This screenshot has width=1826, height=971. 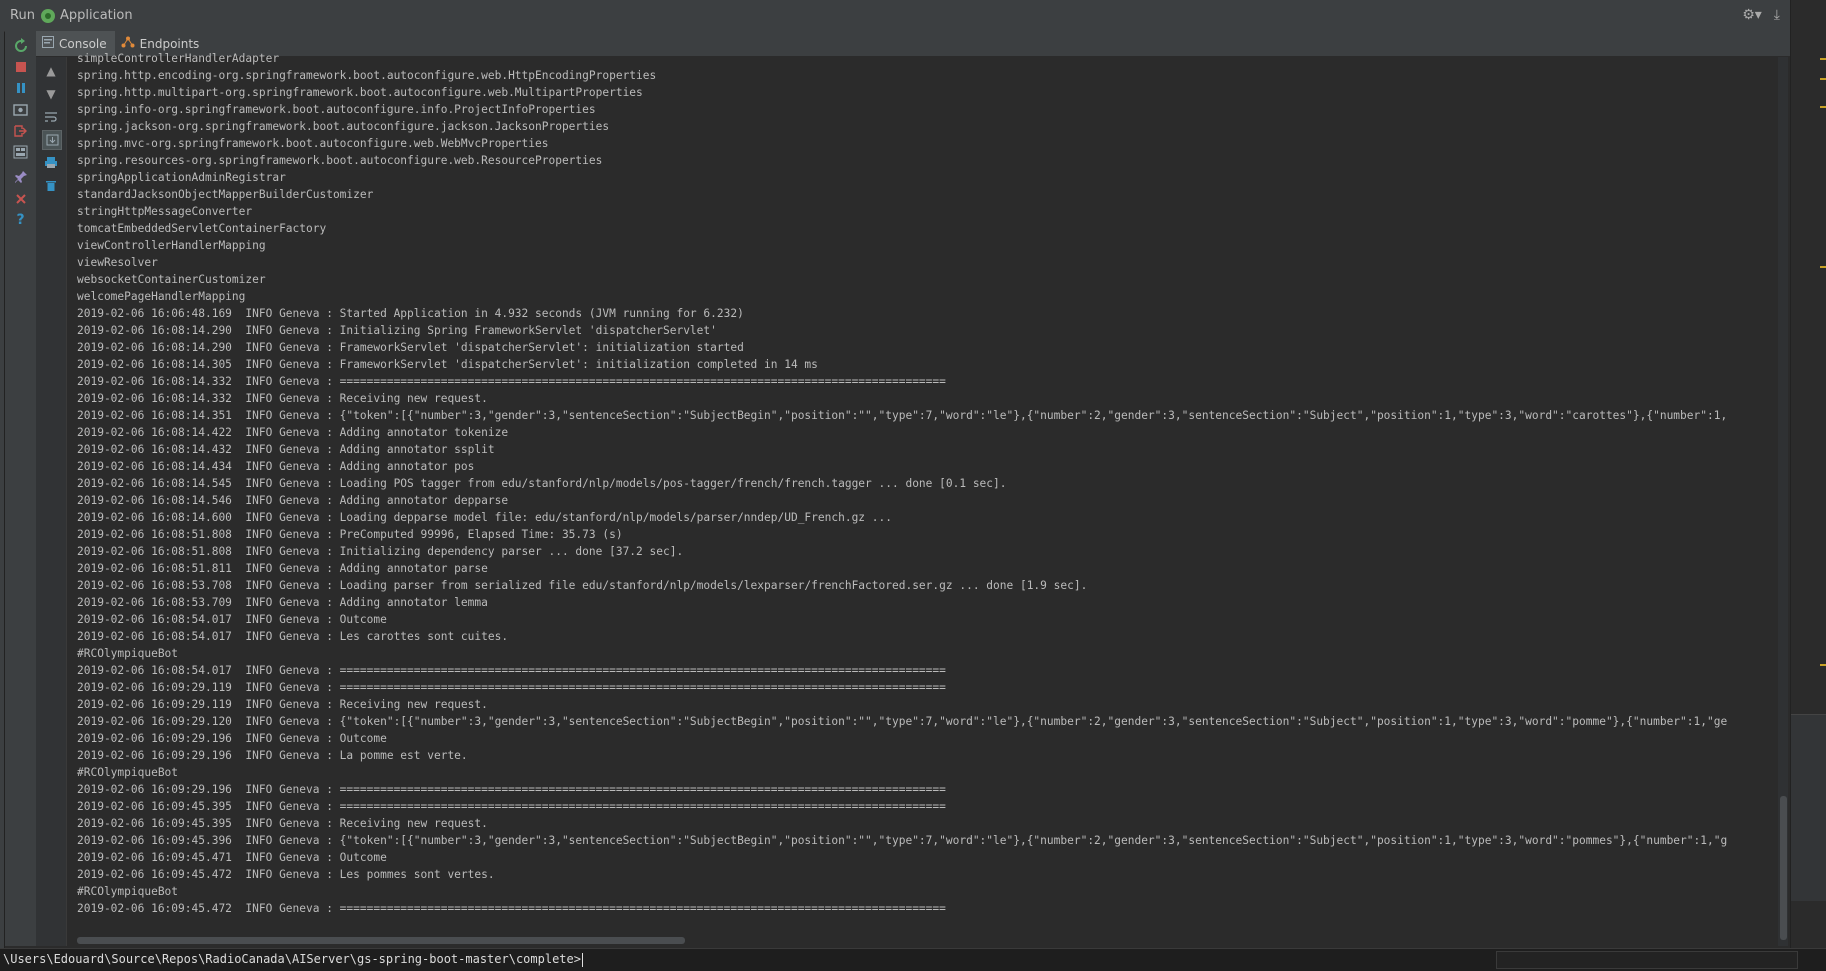 I want to click on console-line: simpleControllerHandlerAdapter, so click(x=178, y=58).